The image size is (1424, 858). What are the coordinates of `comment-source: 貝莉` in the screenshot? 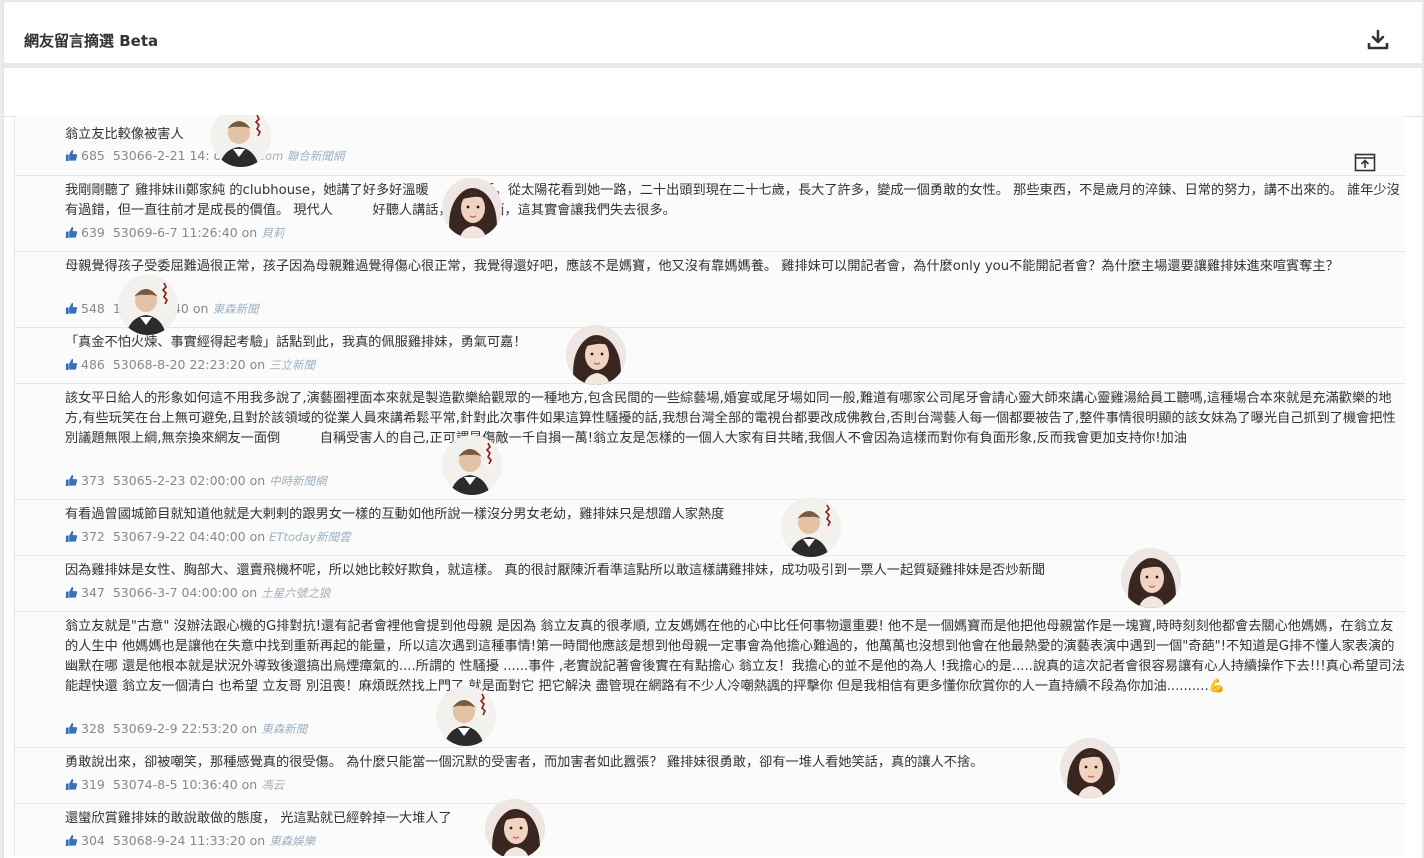 It's located at (272, 233).